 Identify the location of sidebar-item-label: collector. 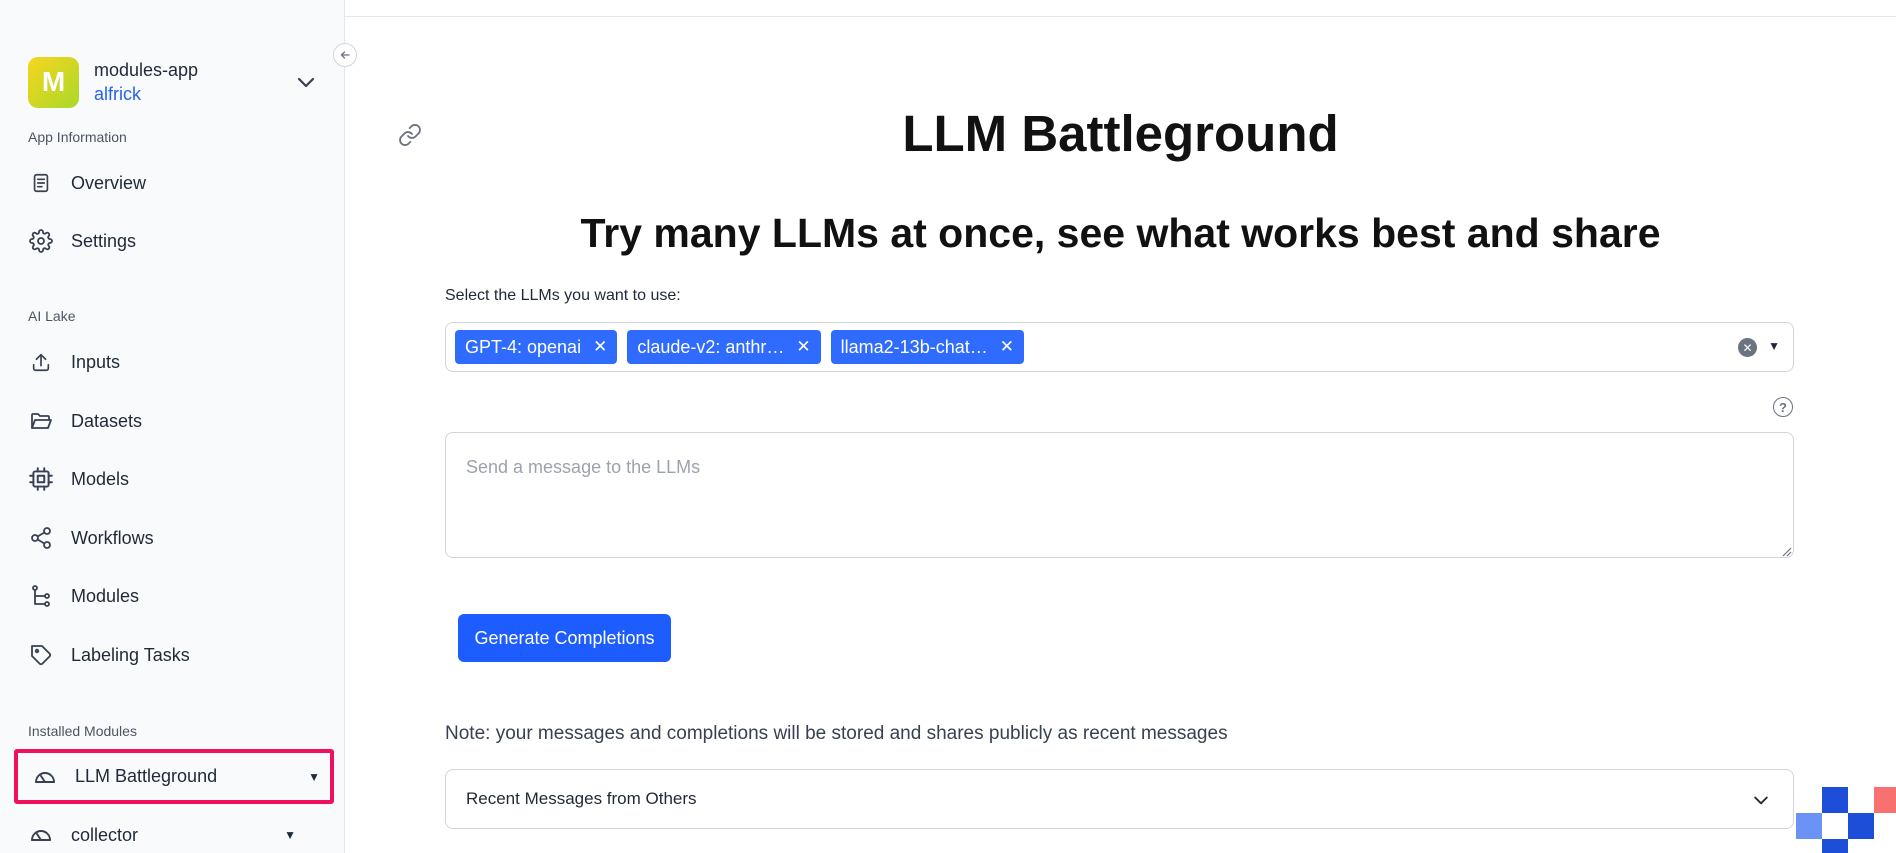
(105, 834).